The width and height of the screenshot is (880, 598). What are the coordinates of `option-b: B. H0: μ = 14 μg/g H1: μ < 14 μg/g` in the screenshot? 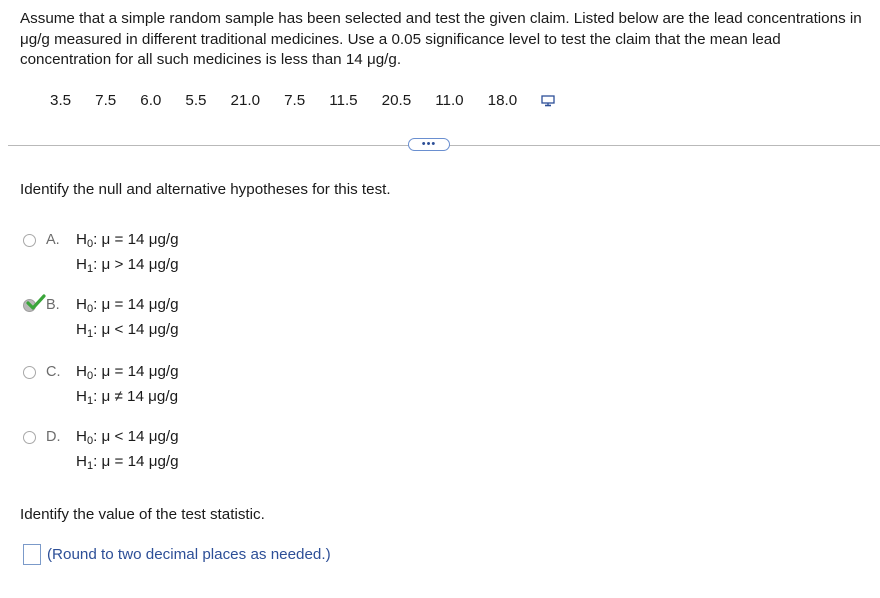 It's located at (173, 320).